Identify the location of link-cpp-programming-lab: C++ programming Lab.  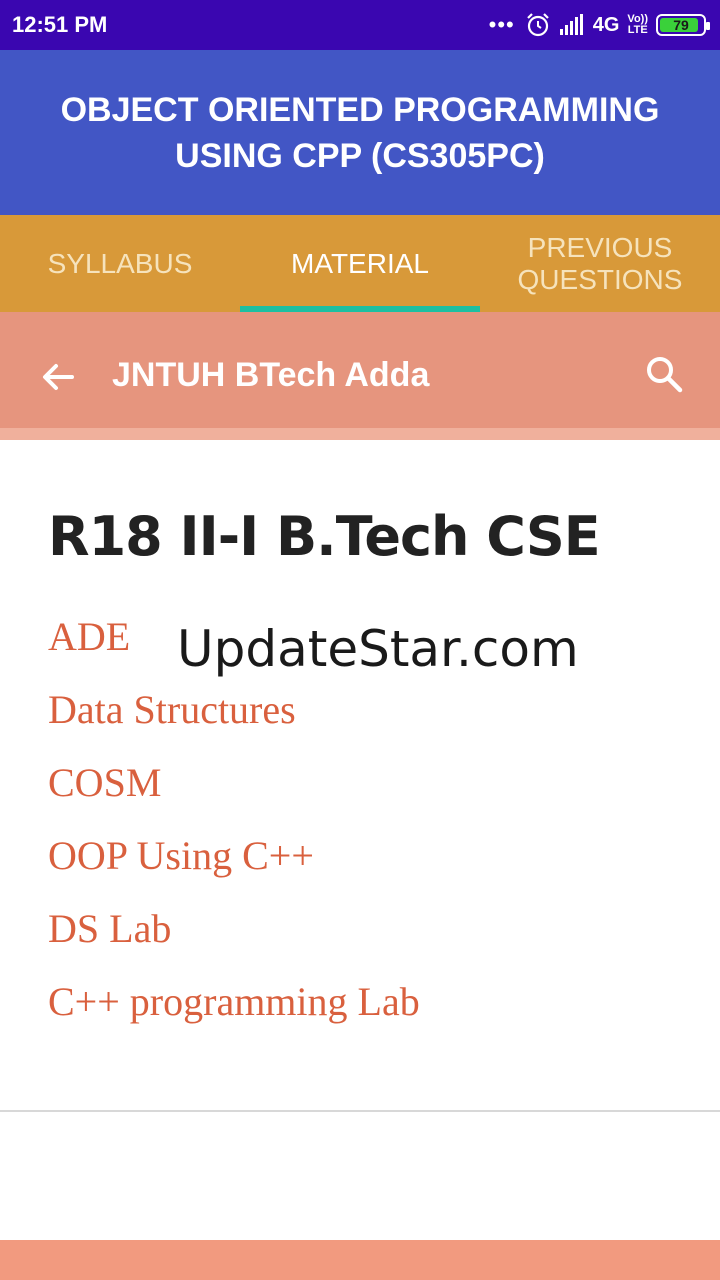
(234, 1016).